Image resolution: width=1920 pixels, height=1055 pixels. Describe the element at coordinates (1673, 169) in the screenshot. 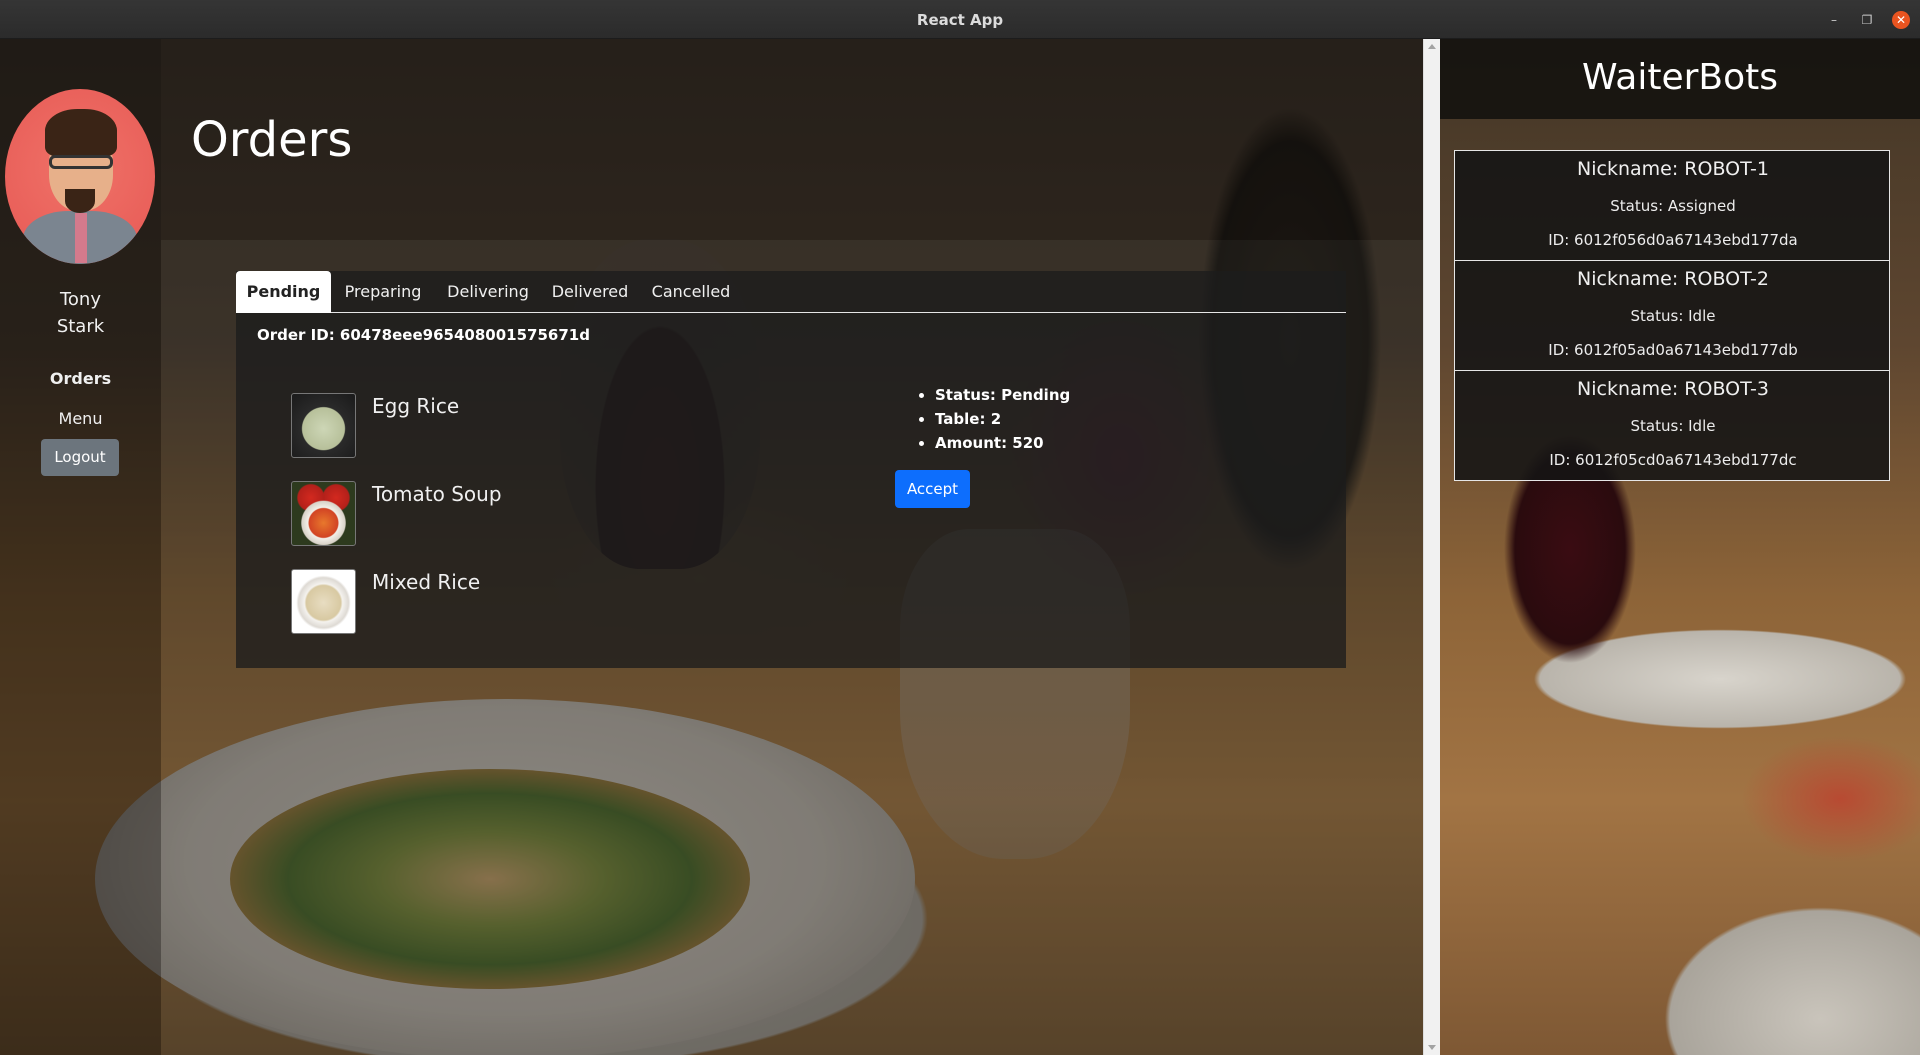

I see `robot-nickname: Nickname: ROBOT-1` at that location.